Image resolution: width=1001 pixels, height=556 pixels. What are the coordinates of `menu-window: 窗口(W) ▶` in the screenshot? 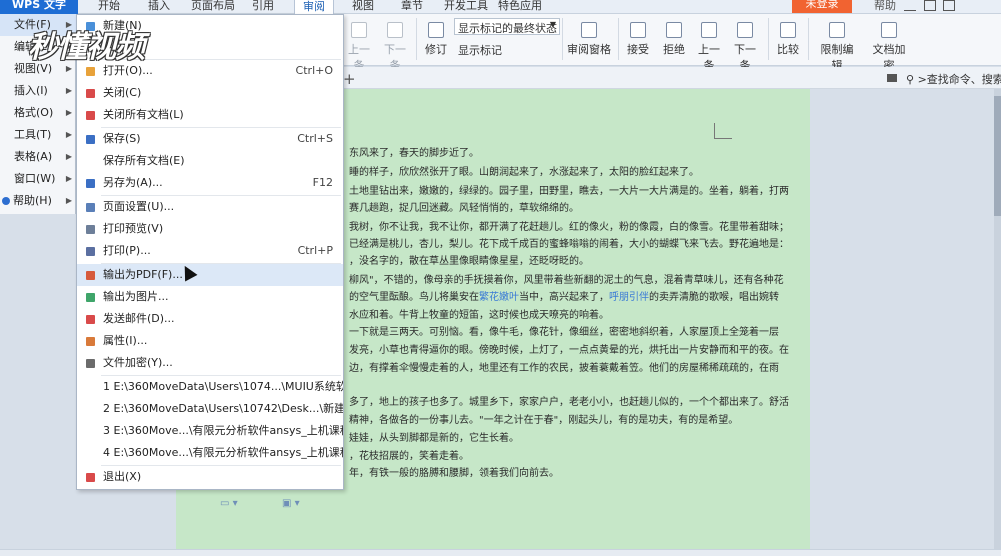 It's located at (38, 179).